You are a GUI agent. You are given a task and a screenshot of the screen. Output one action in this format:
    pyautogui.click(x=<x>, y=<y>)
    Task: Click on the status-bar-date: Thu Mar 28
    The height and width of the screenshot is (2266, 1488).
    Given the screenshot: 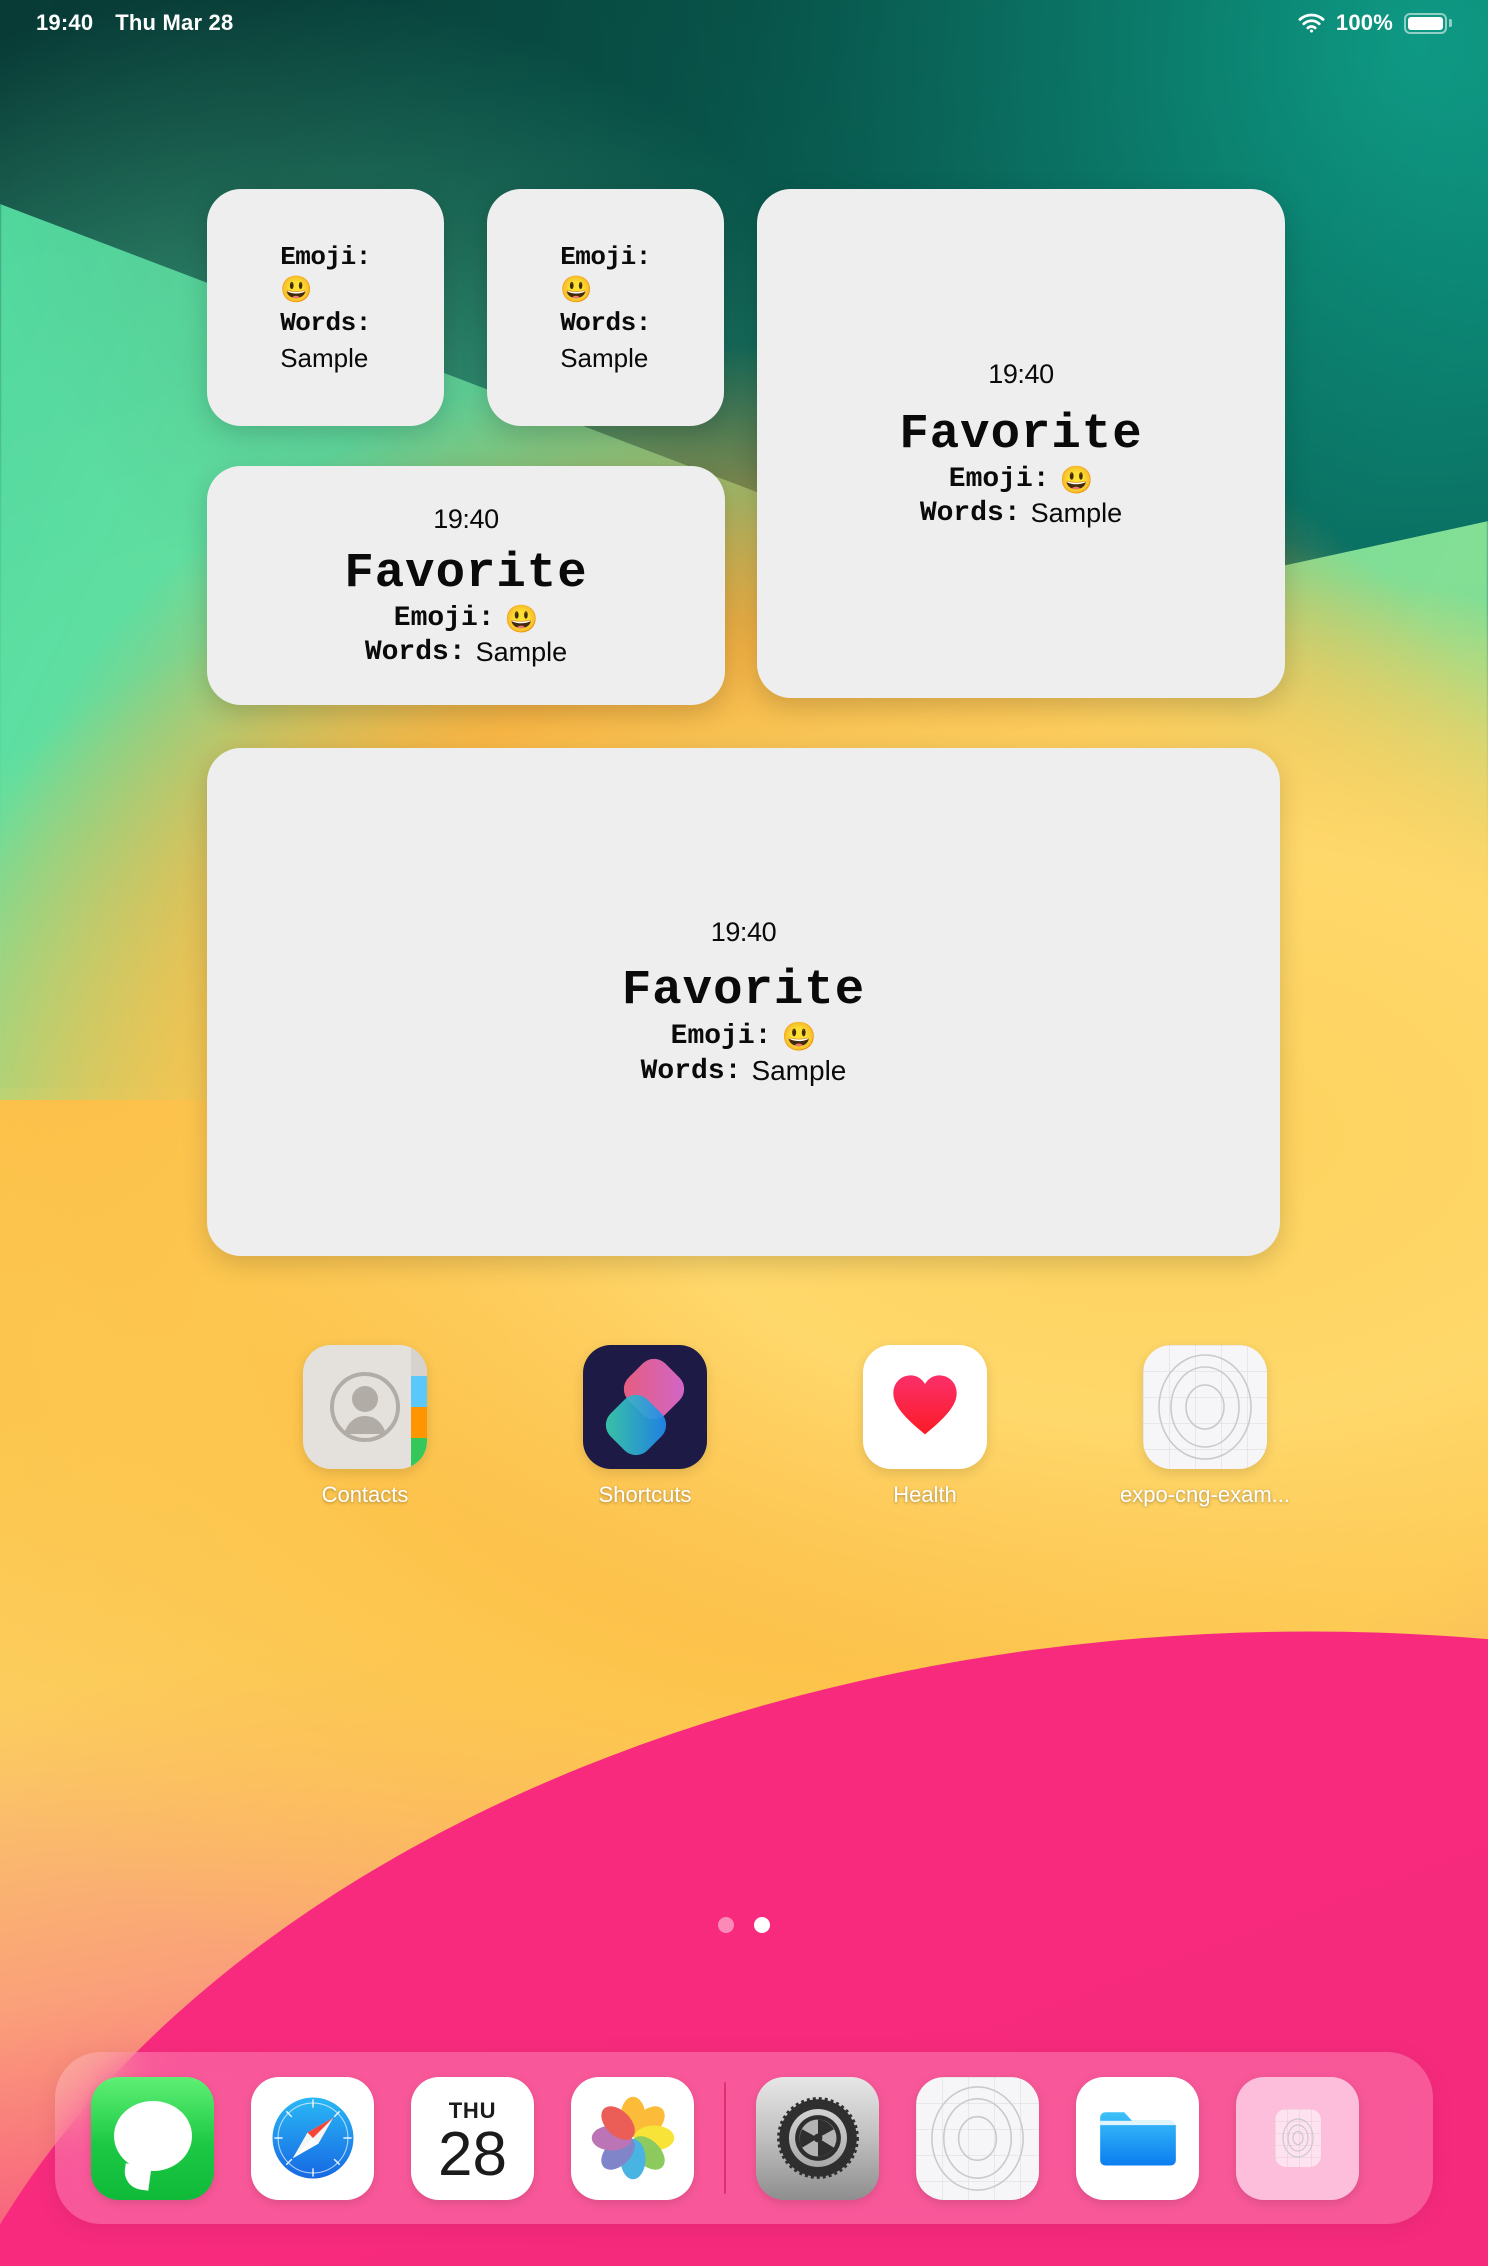 What is the action you would take?
    pyautogui.click(x=174, y=22)
    